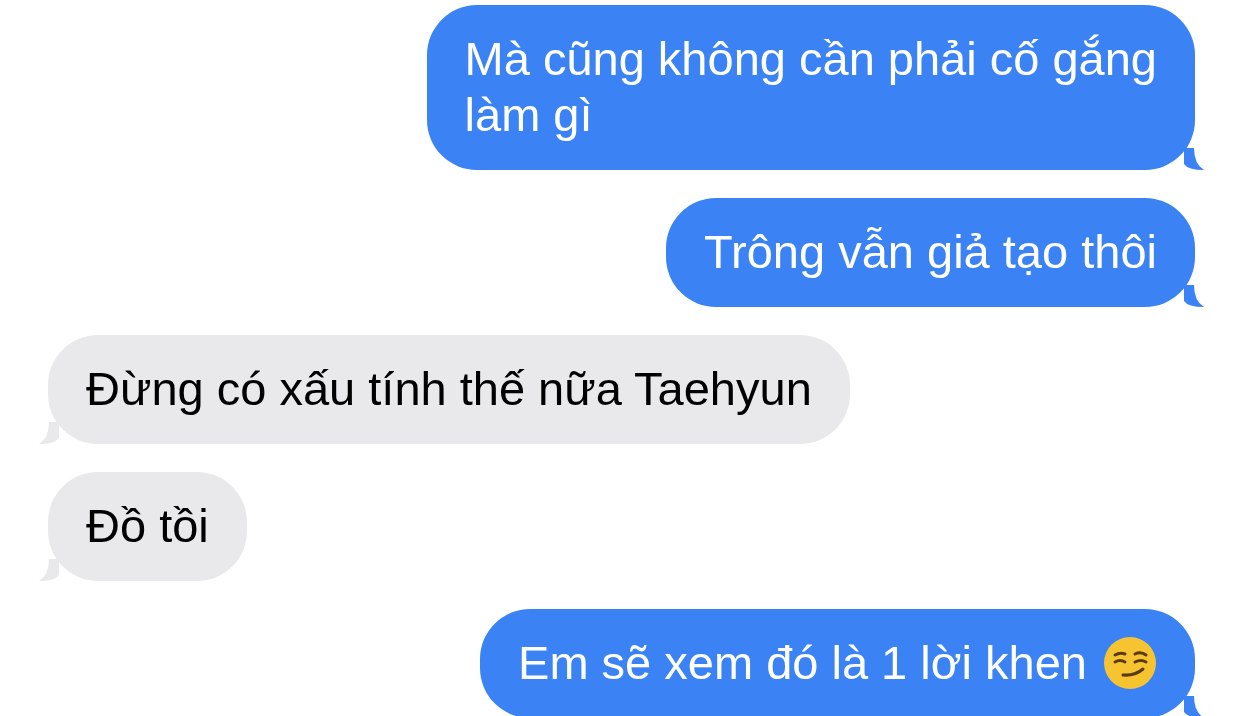  What do you see at coordinates (802, 663) in the screenshot?
I see `message-text: Em sẽ xem đó là 1 lời khen` at bounding box center [802, 663].